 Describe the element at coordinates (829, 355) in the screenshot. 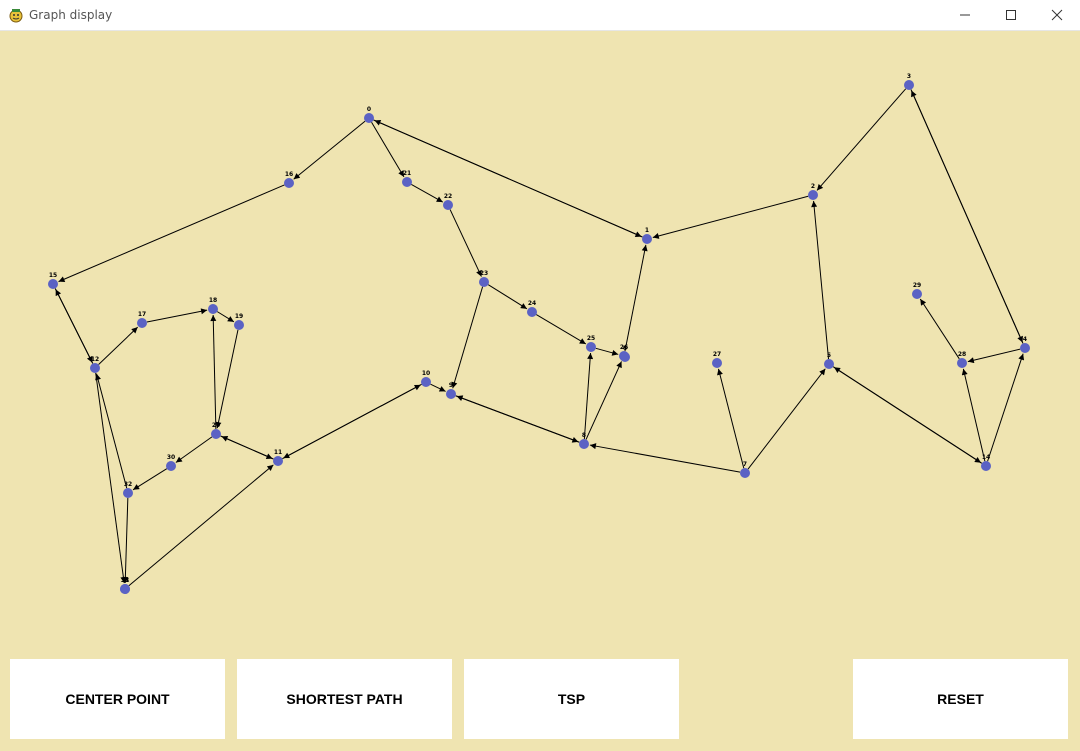

I see `node-label: 5` at that location.